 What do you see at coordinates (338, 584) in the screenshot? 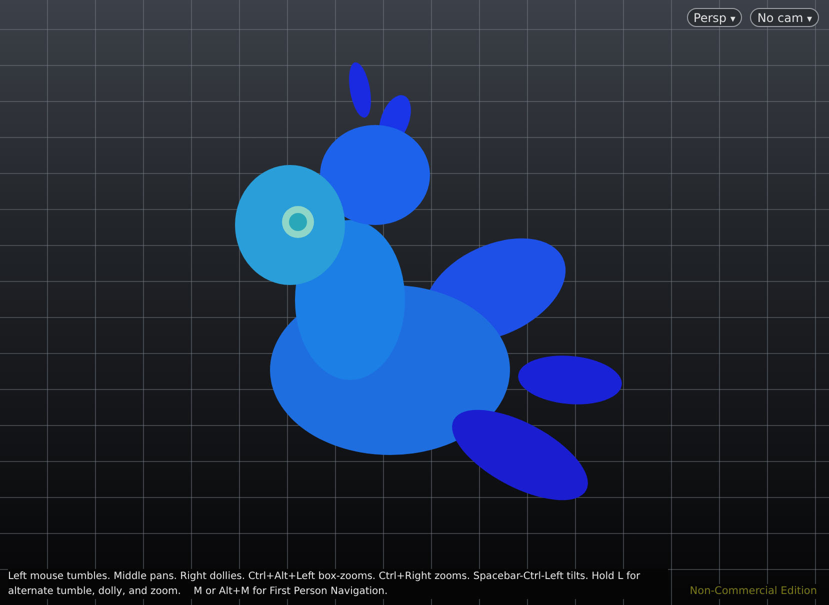
I see `navigation-help-text: Left mouse tumbles. Middle pans. Right dollies. Ctrl+Alt+Left box-zooms. Ctrl+Right zooms. Spacebar-Ctrl-Left tilts. Hold L for alternate tumble, dolly, and zoom. M or Alt+M for First Person Navigation.` at bounding box center [338, 584].